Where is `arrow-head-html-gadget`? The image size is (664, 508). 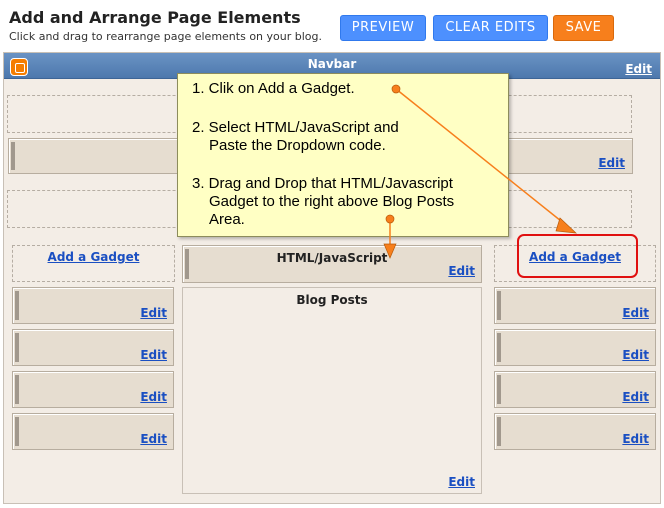
arrow-head-html-gadget is located at coordinates (390, 251).